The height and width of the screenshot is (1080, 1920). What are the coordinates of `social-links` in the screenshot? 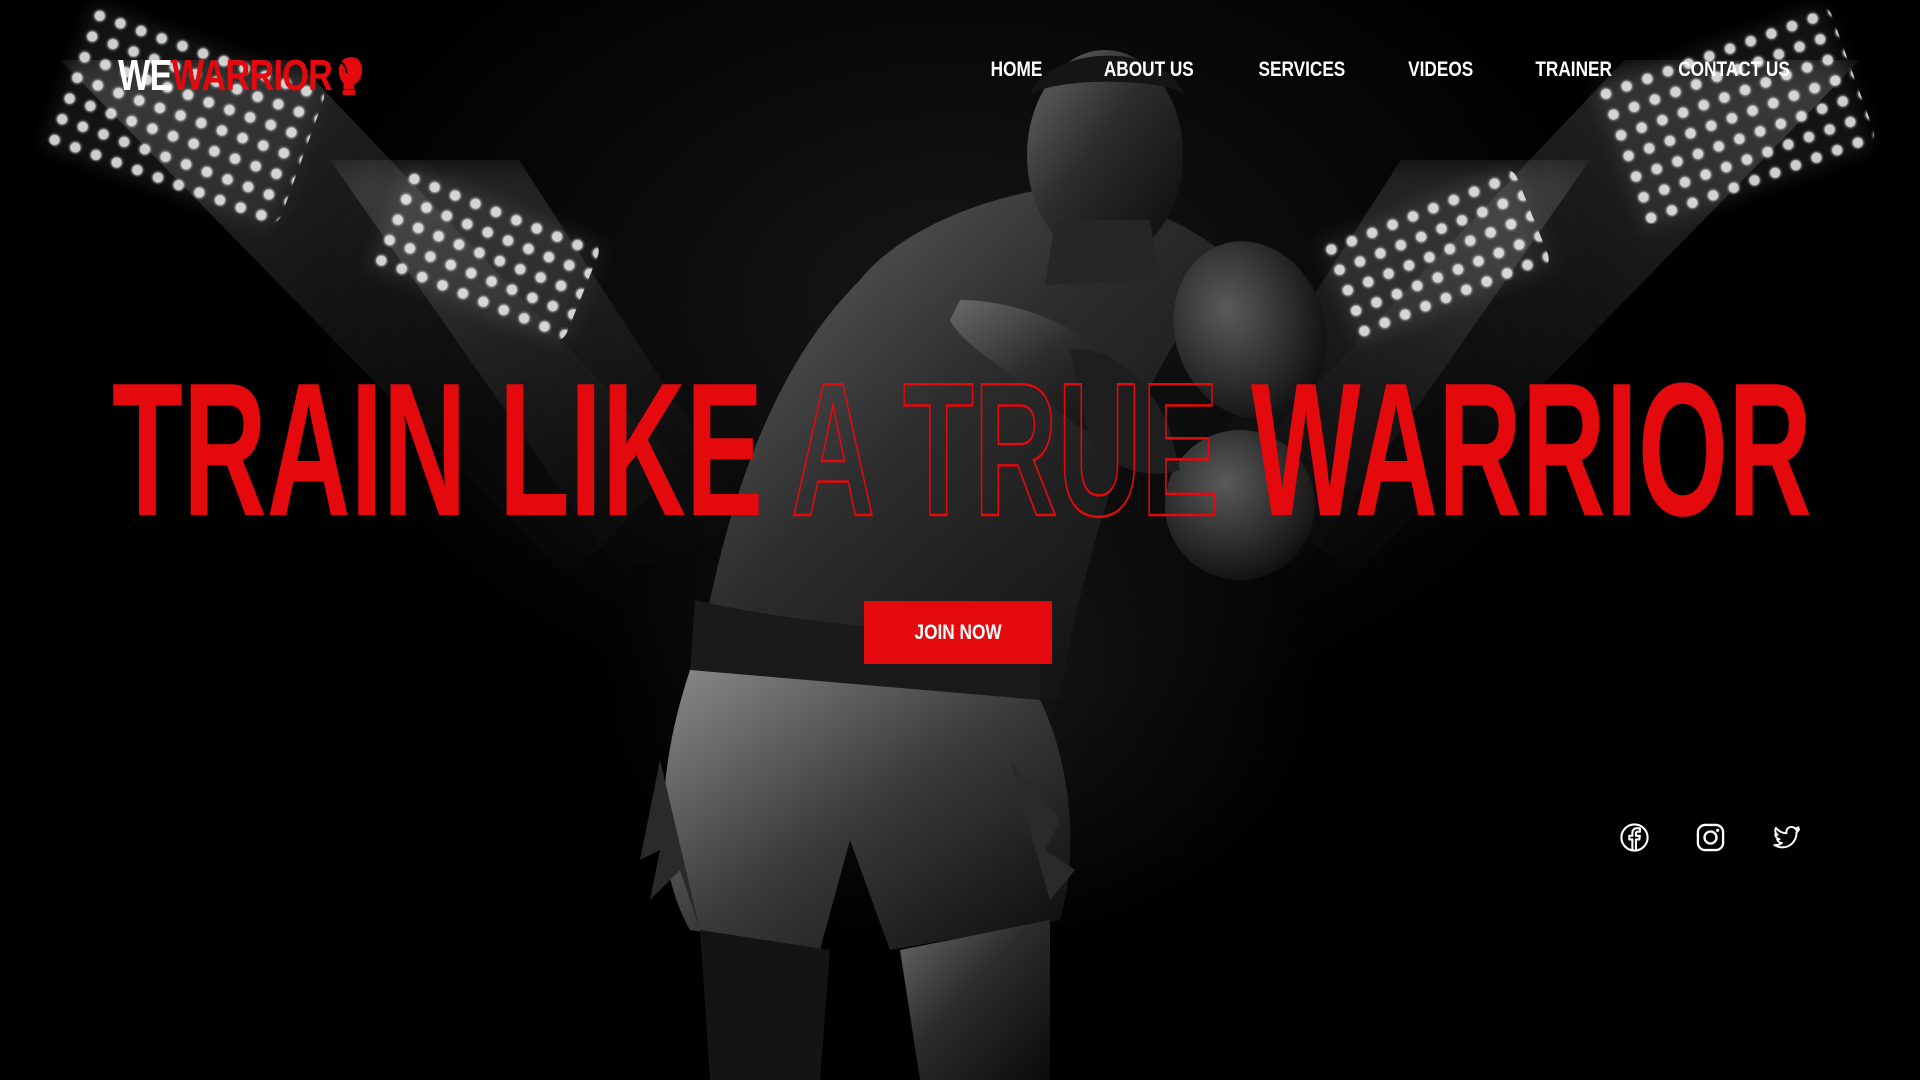 It's located at (1710, 837).